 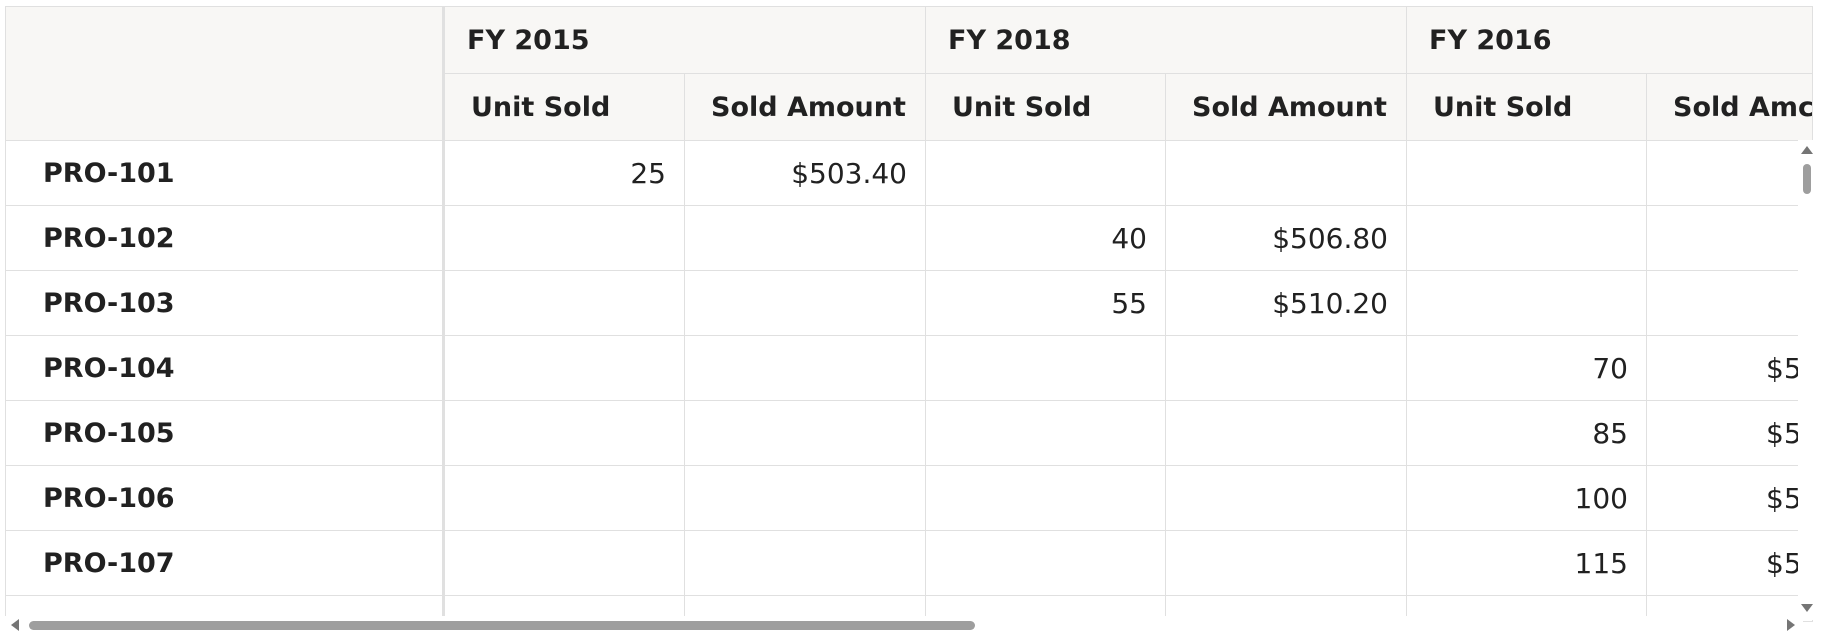 I want to click on cell-sold-amount: $510.20, so click(x=1286, y=303).